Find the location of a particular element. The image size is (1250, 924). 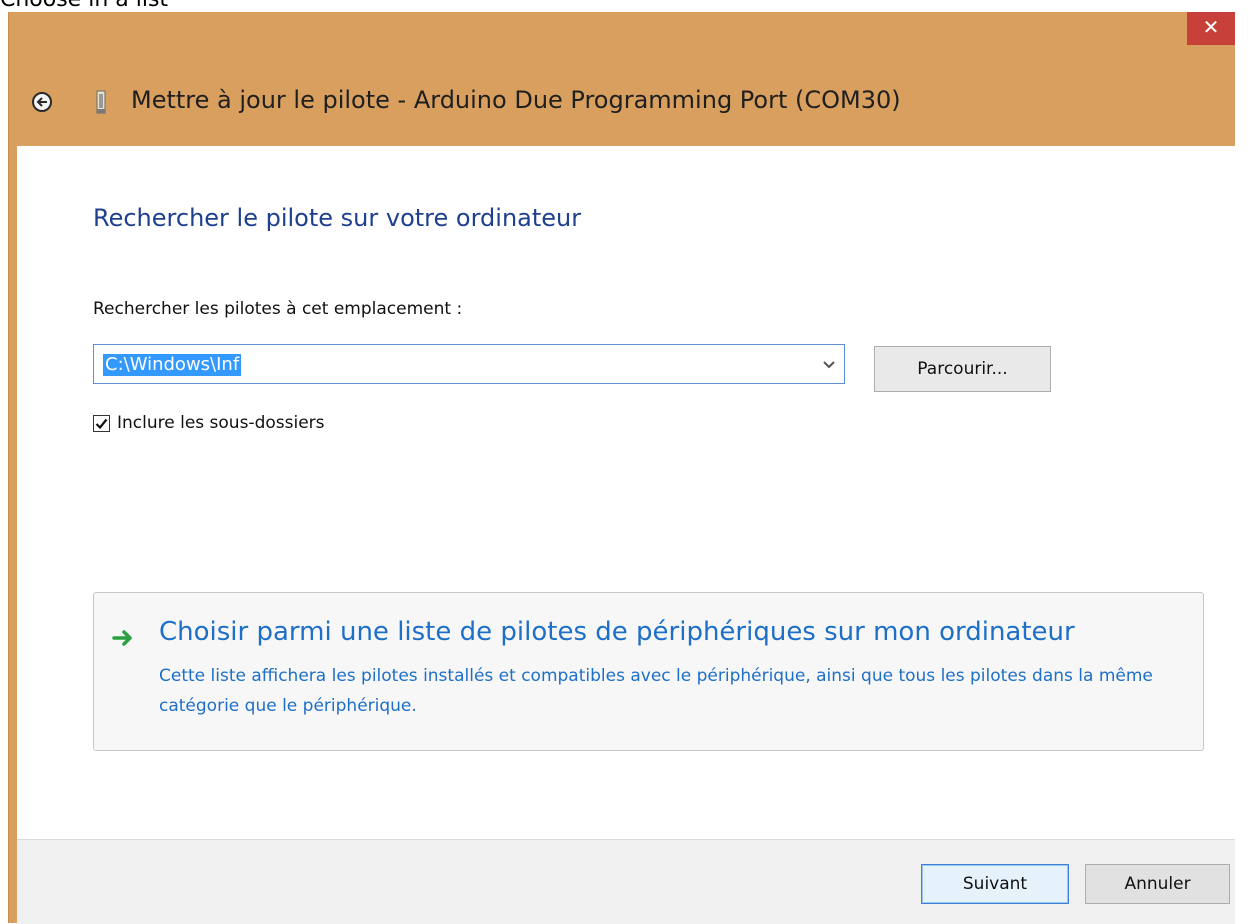

include-subfolders-checkbox is located at coordinates (101, 423).